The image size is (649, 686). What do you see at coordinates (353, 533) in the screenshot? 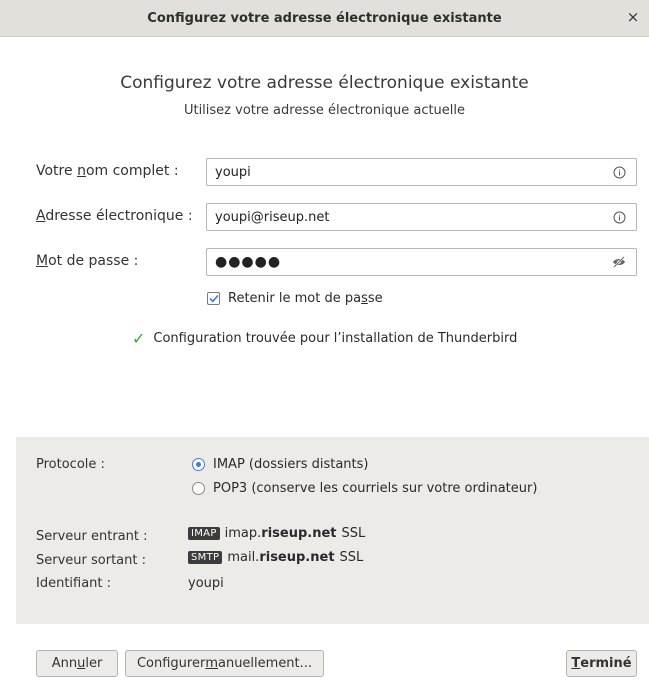
I see `incoming-security: SSL` at bounding box center [353, 533].